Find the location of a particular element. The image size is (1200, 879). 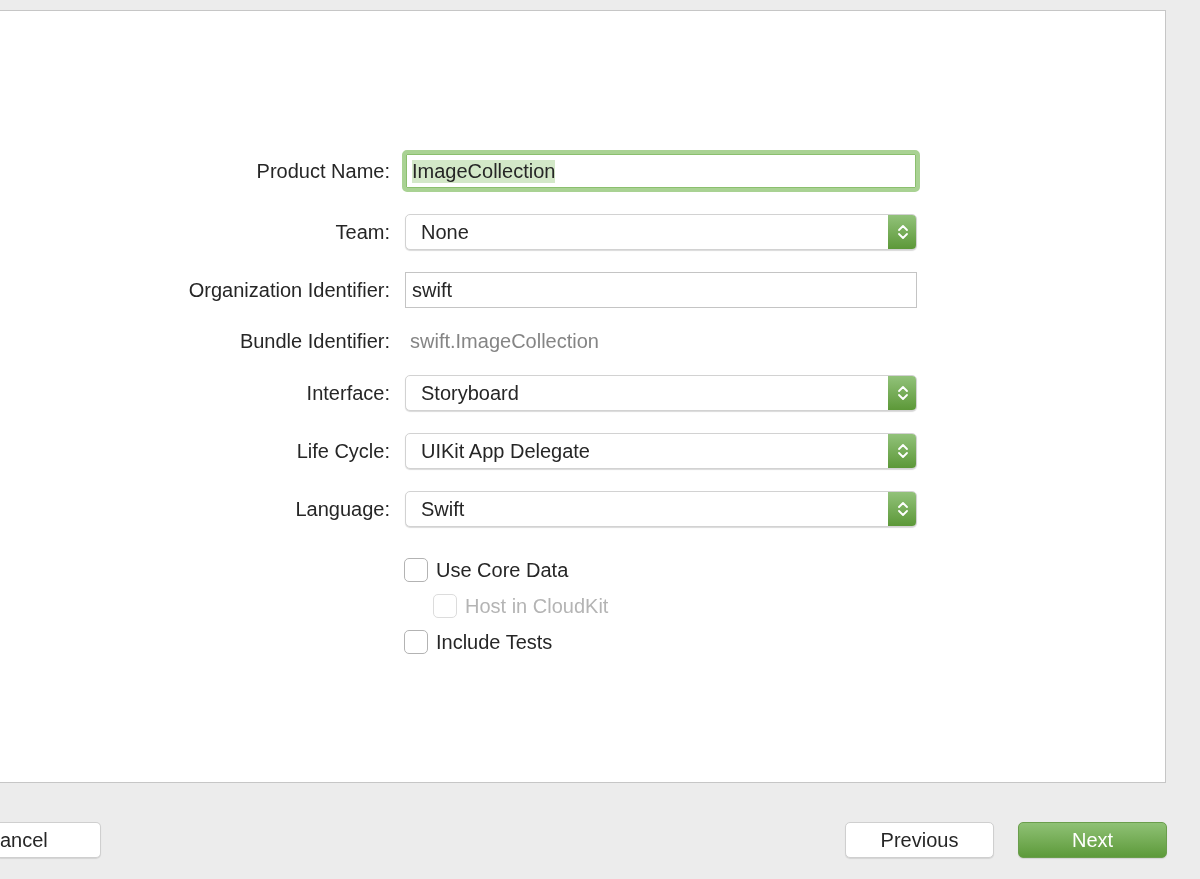

field-label: Language: is located at coordinates (342, 509).